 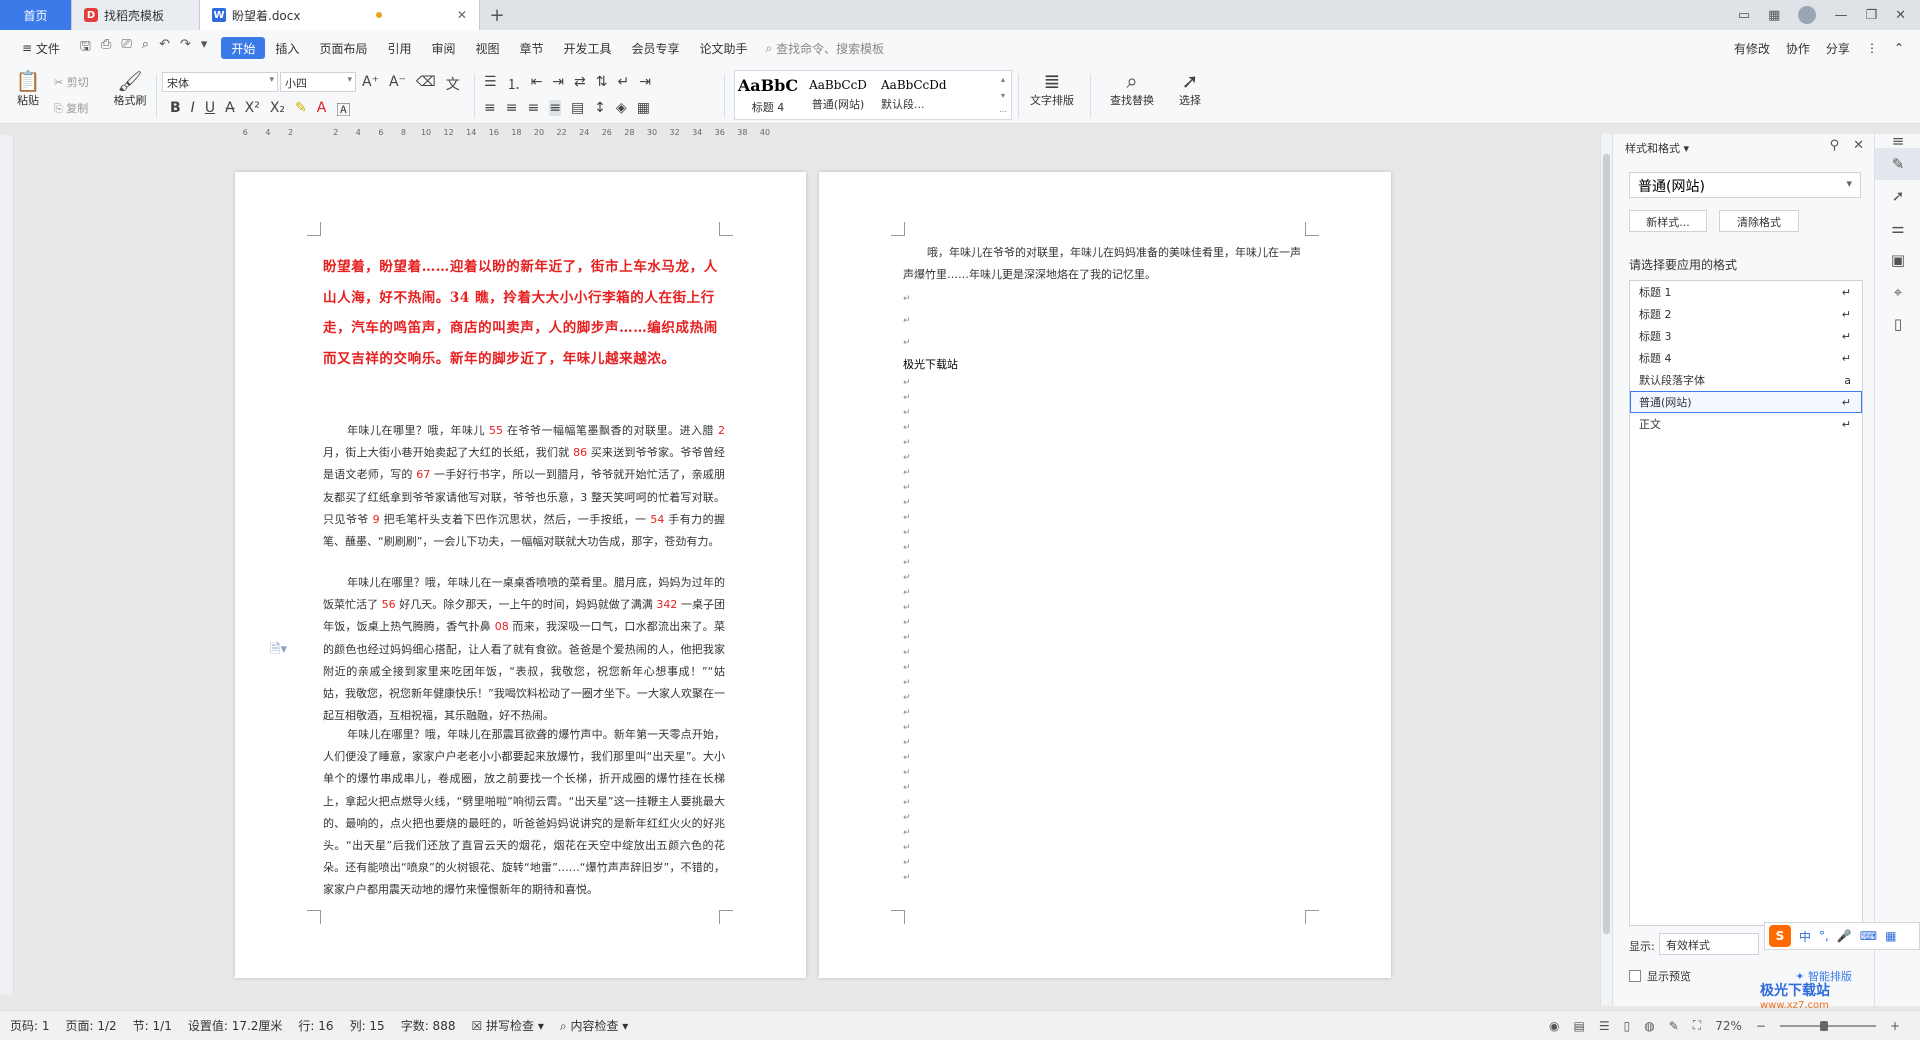 I want to click on align-center-icon: ≡, so click(x=512, y=108).